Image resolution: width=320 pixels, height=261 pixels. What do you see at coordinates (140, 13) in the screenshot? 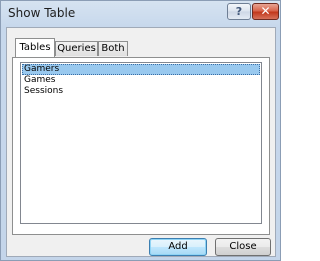
I see `title-bar: Show Table ? ✕` at bounding box center [140, 13].